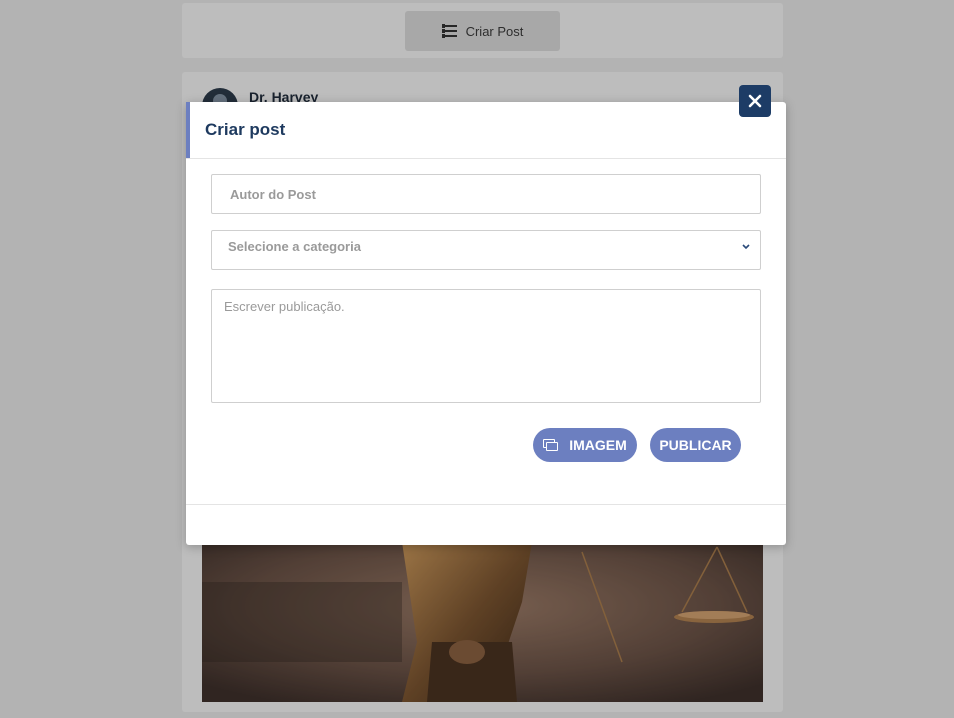 This screenshot has width=954, height=718. I want to click on publish-button: PUBLICAR, so click(695, 445).